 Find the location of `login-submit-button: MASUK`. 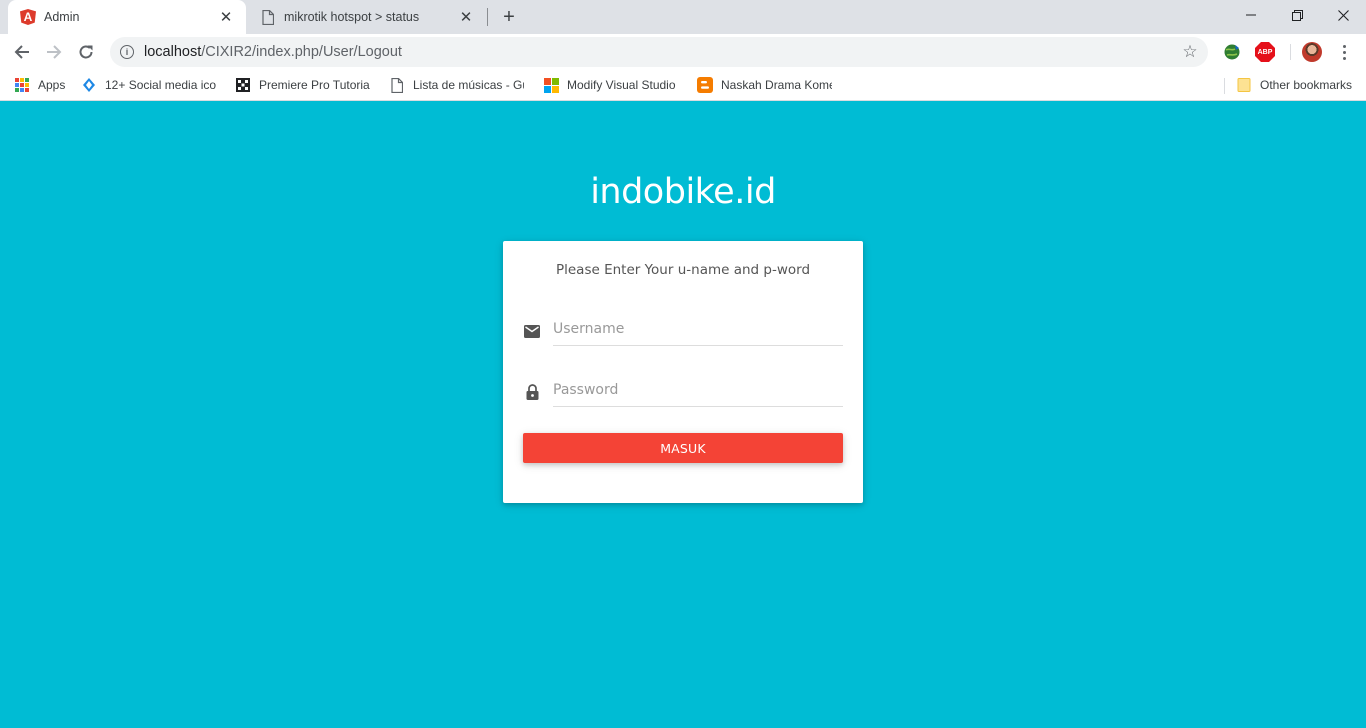

login-submit-button: MASUK is located at coordinates (683, 448).